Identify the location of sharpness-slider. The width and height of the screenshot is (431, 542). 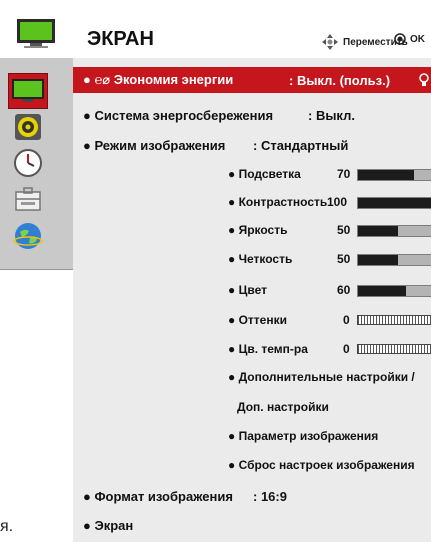
(394, 260).